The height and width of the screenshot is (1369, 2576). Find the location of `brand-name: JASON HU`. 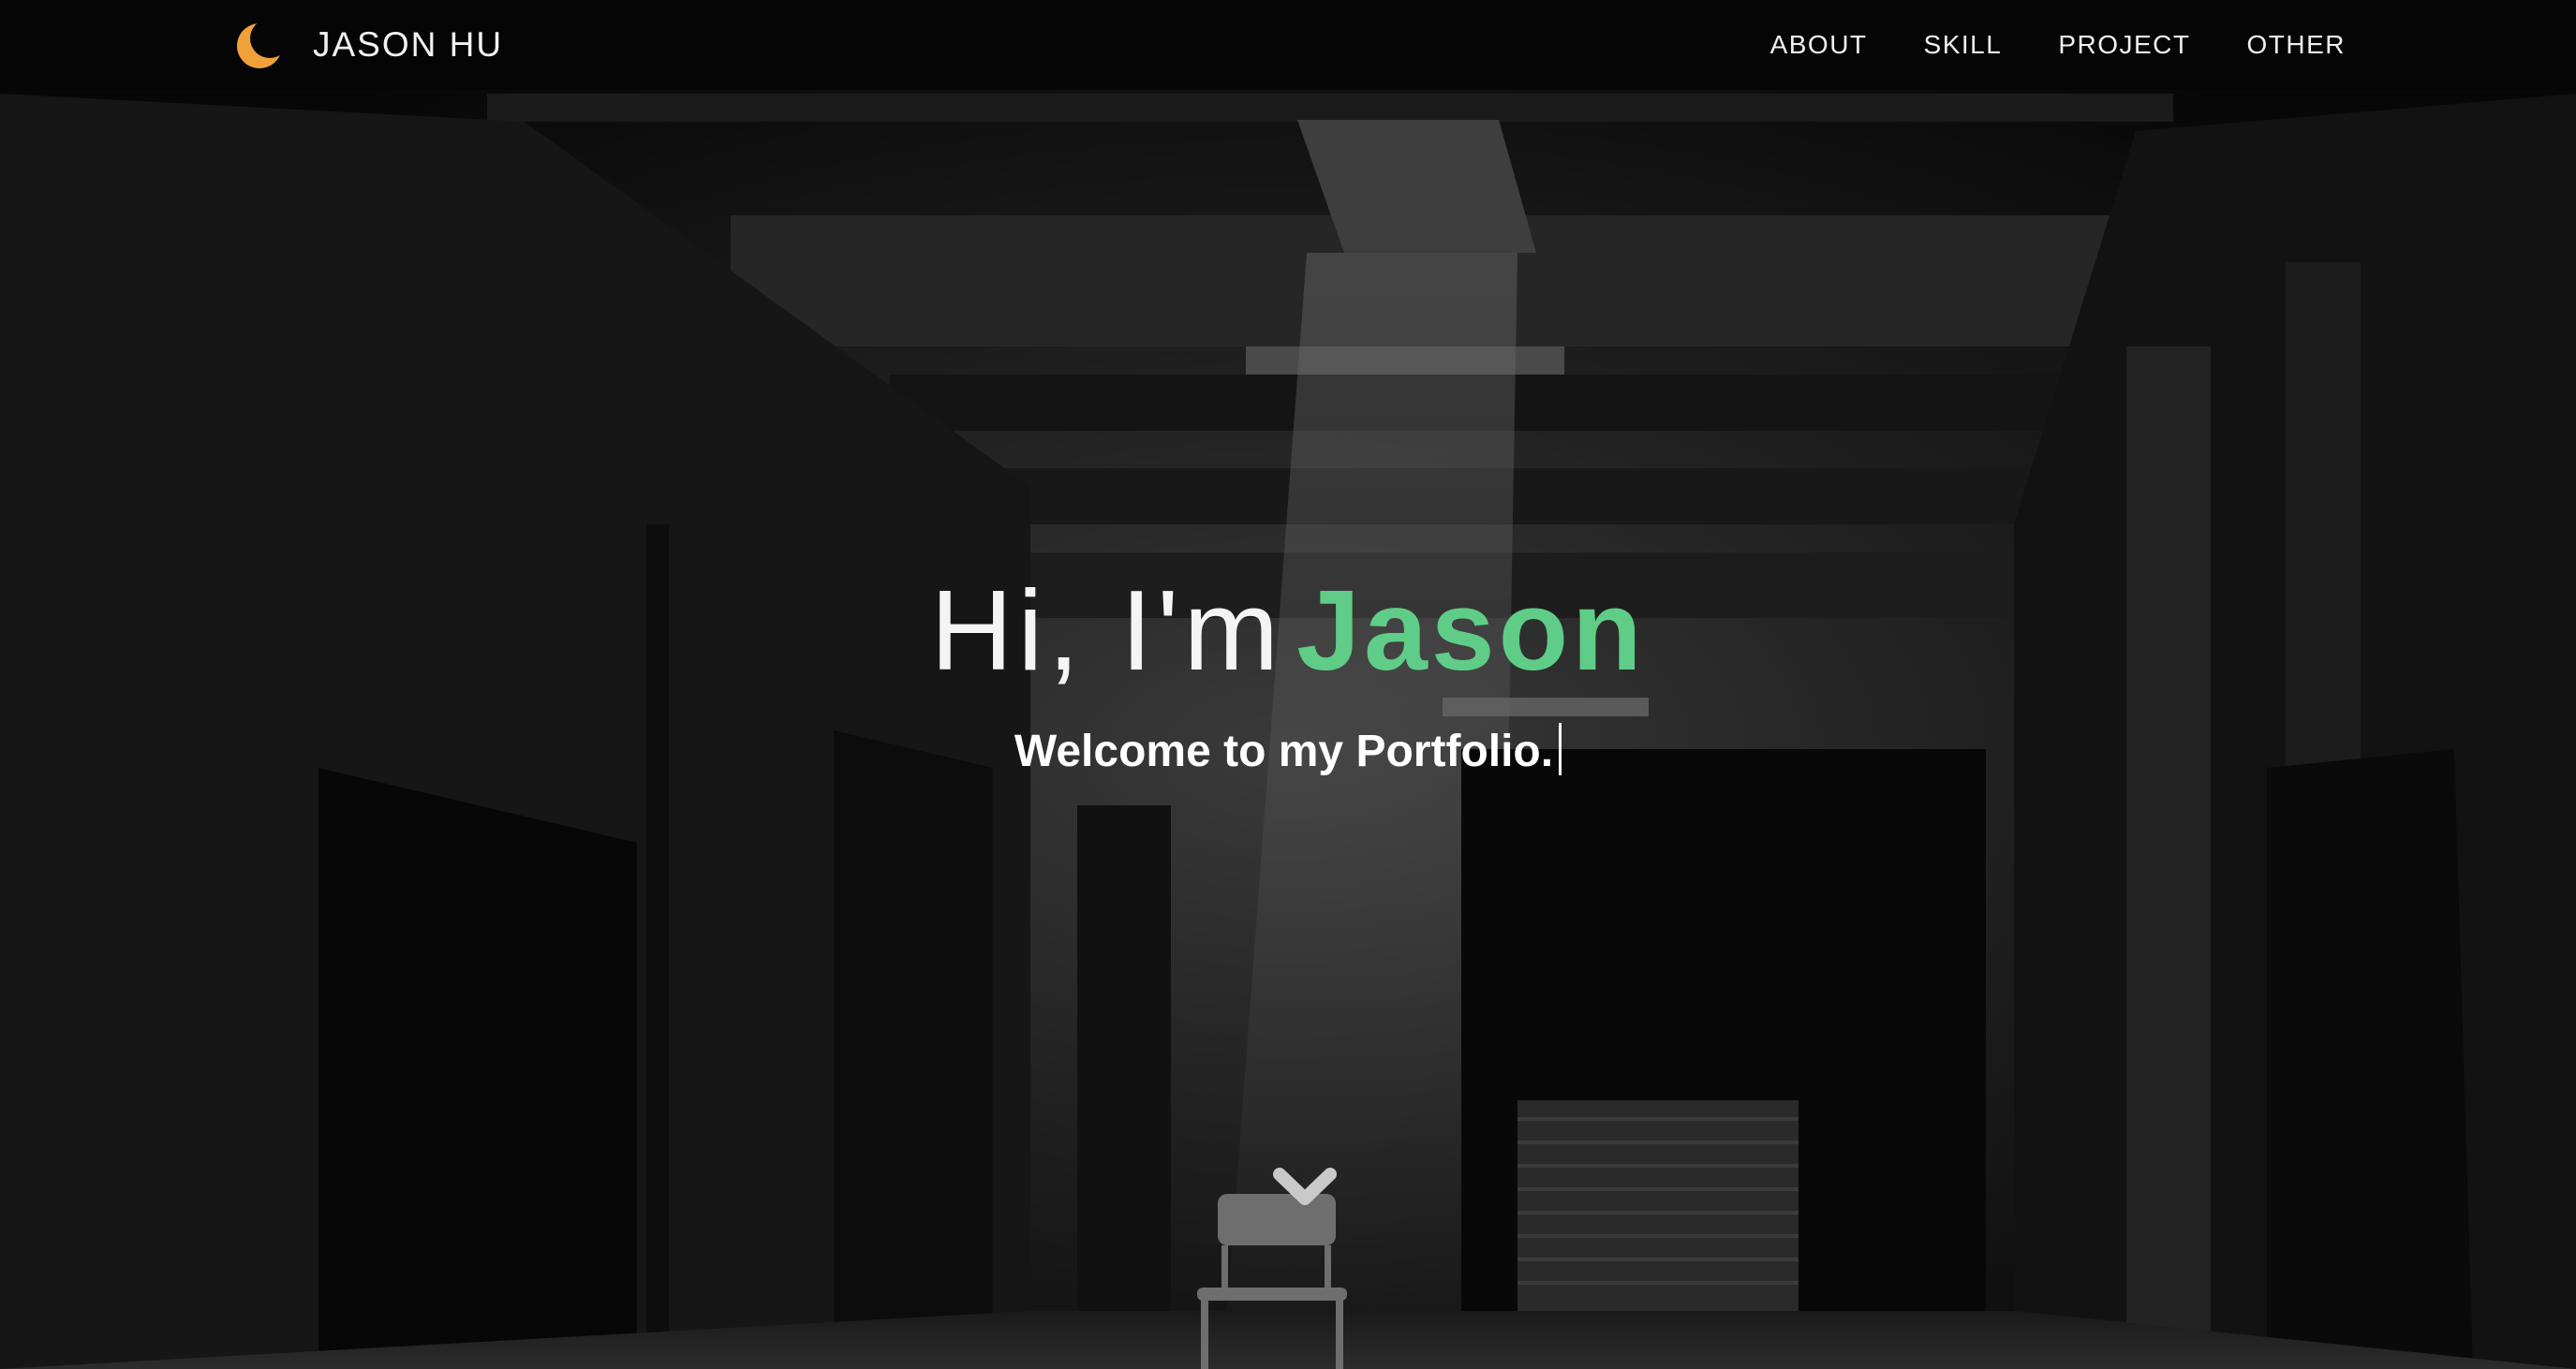

brand-name: JASON HU is located at coordinates (408, 45).